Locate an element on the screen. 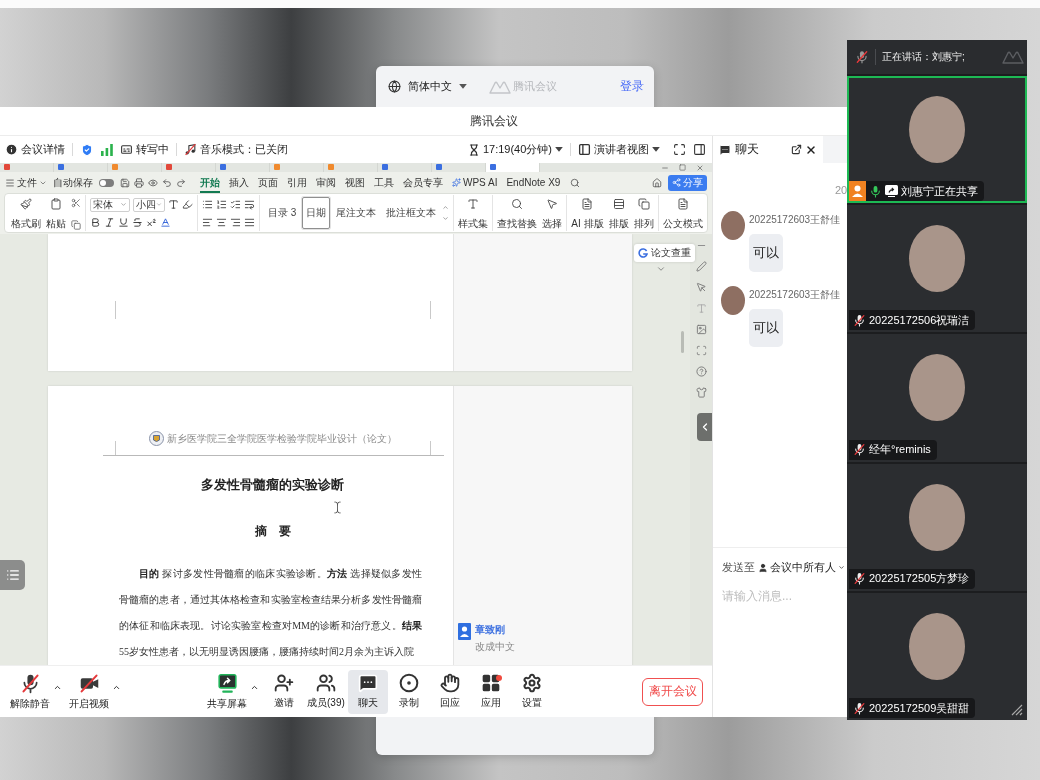 Image resolution: width=1040 pixels, height=780 pixels. file-menu: 文件 is located at coordinates (26, 182).